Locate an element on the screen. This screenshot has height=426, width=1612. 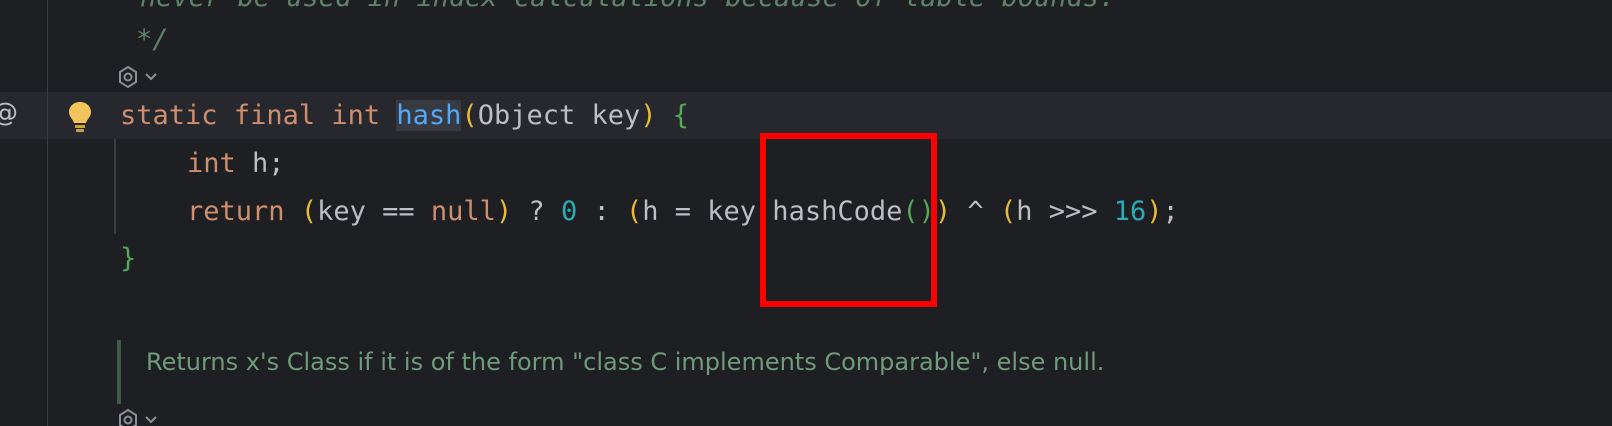
method-name: hash is located at coordinates (429, 115).